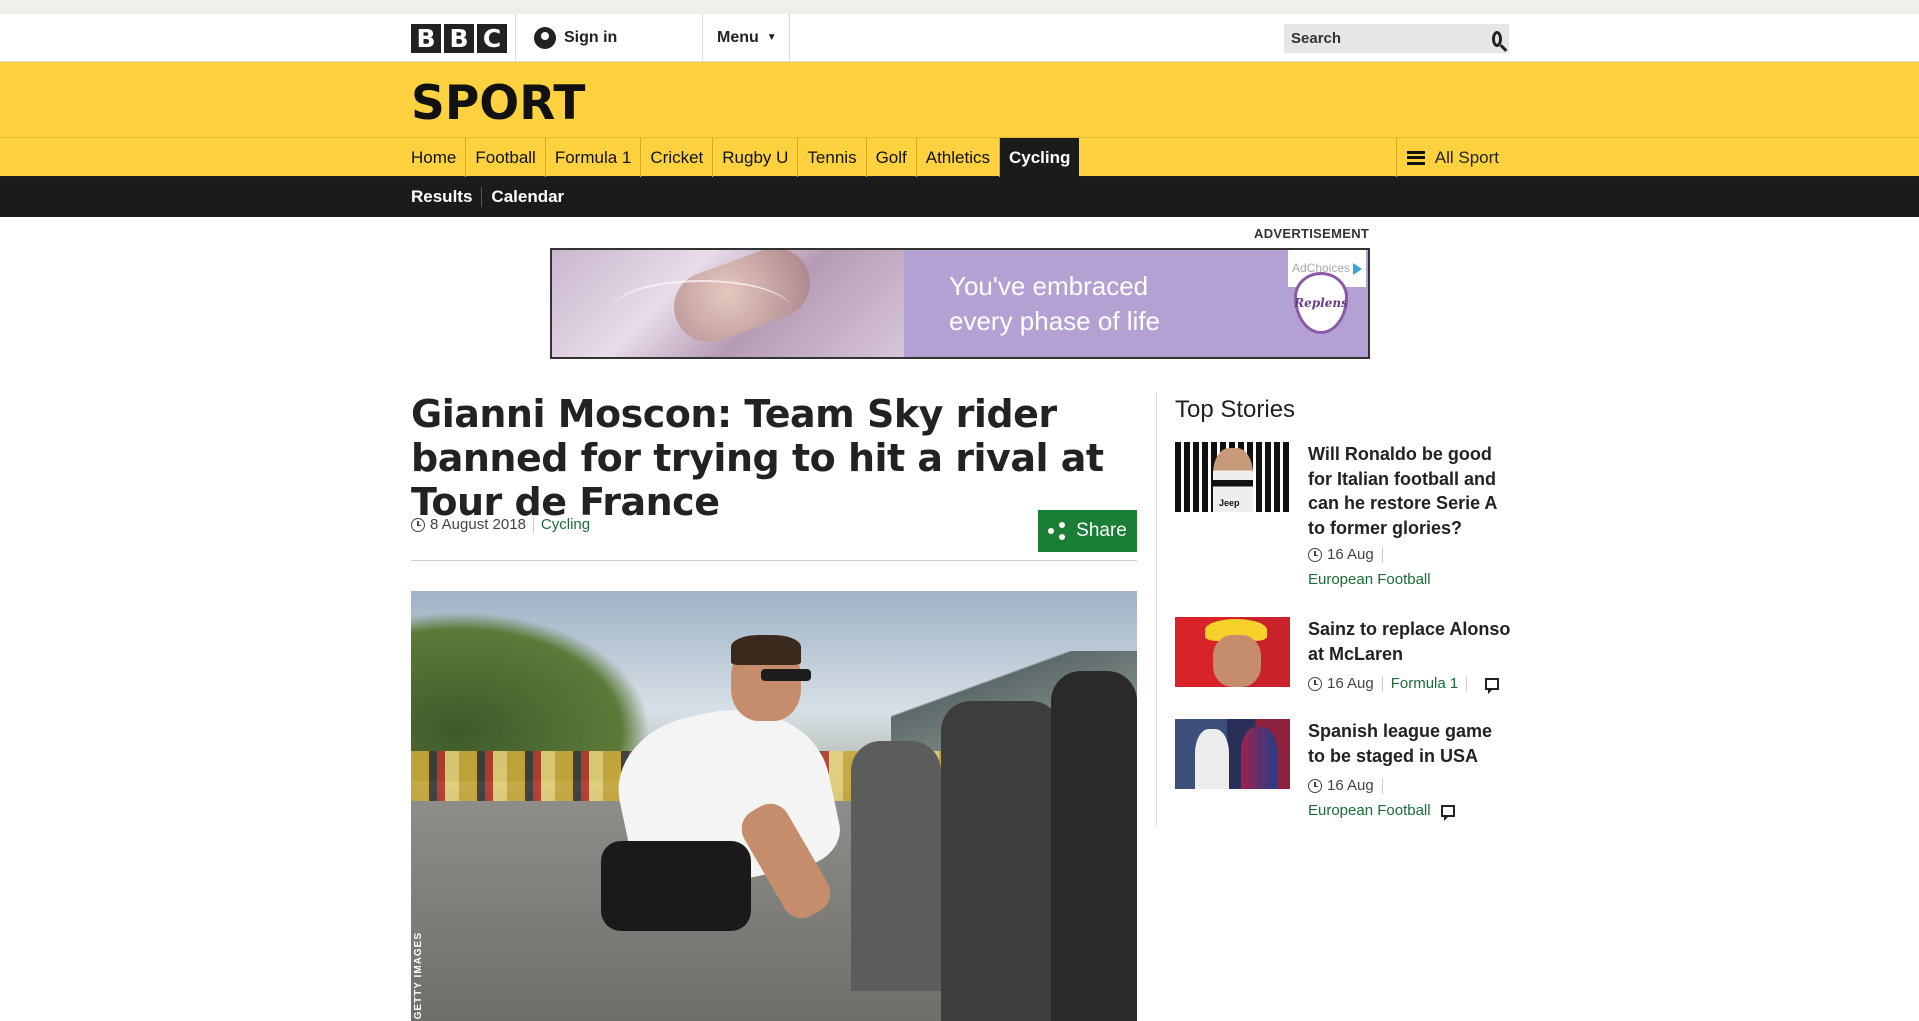 The width and height of the screenshot is (1919, 1021). Describe the element at coordinates (418, 975) in the screenshot. I see `image-credit: GETTY IMAGES` at that location.